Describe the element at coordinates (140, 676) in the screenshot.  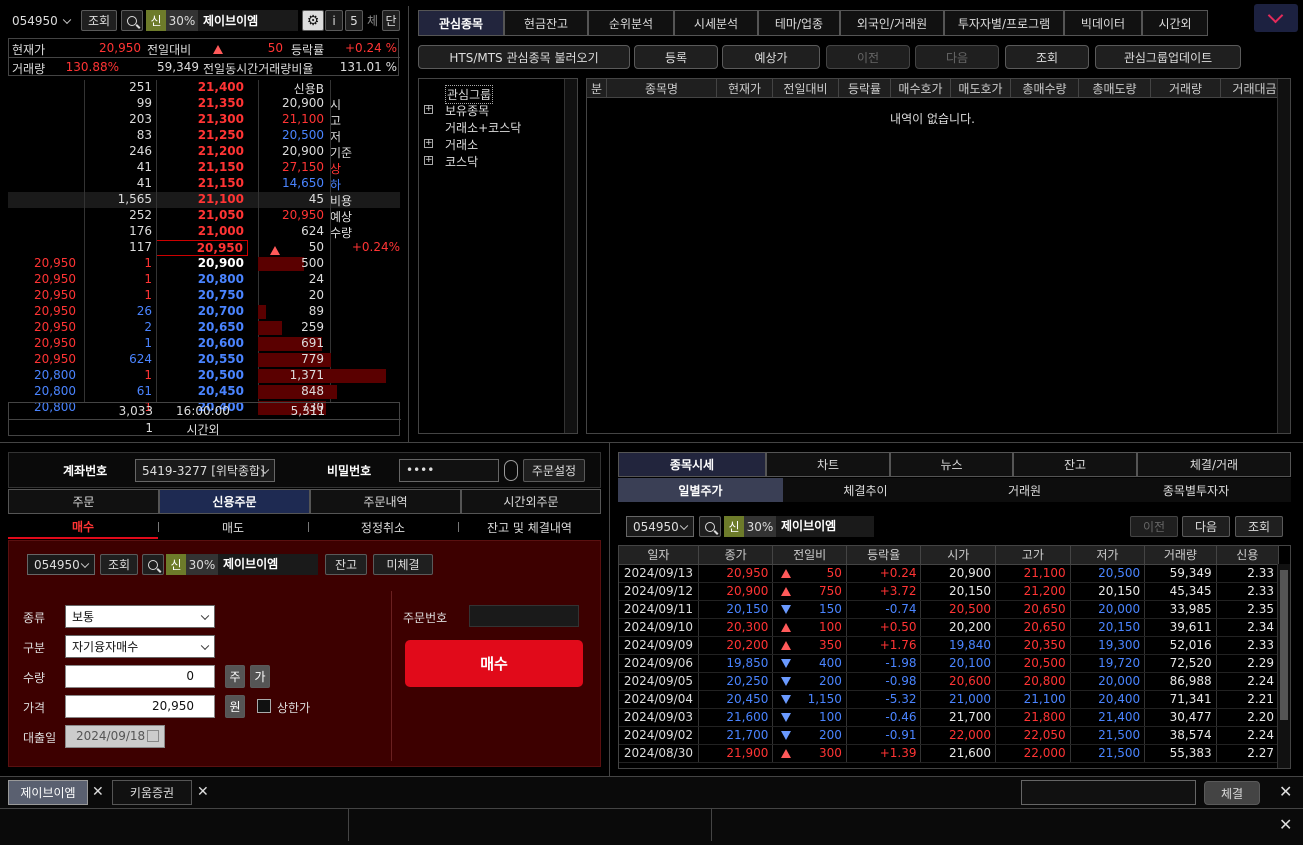
I see `quantity-input: 0` at that location.